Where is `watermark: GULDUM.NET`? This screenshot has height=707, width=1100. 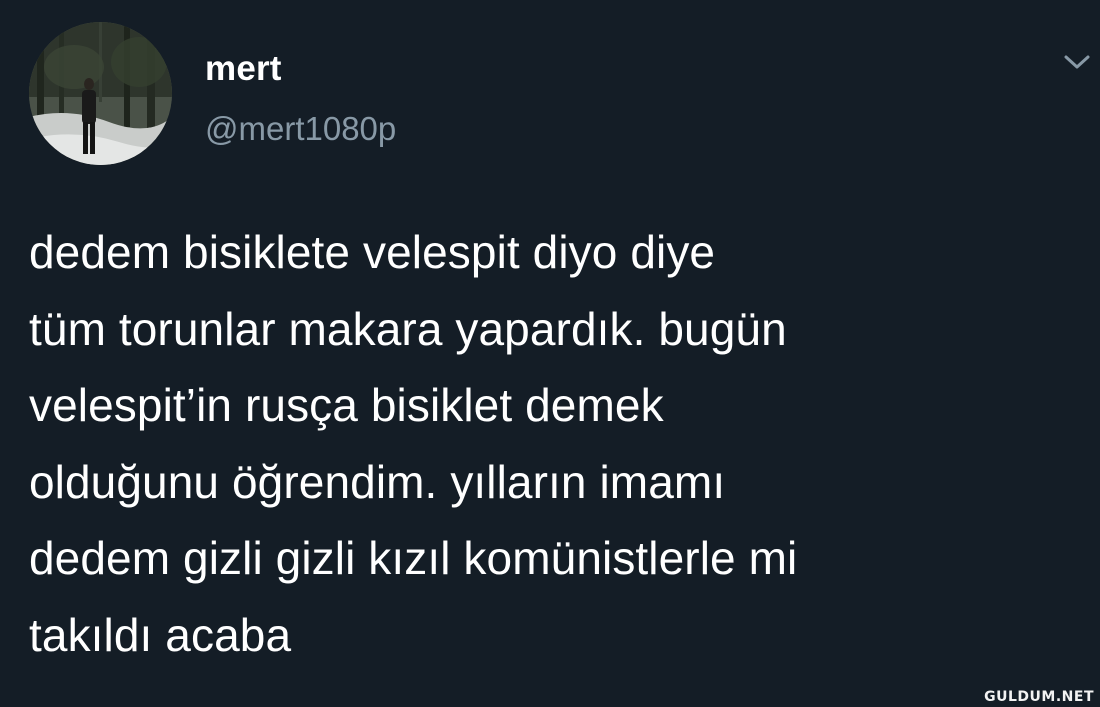
watermark: GULDUM.NET is located at coordinates (1039, 697).